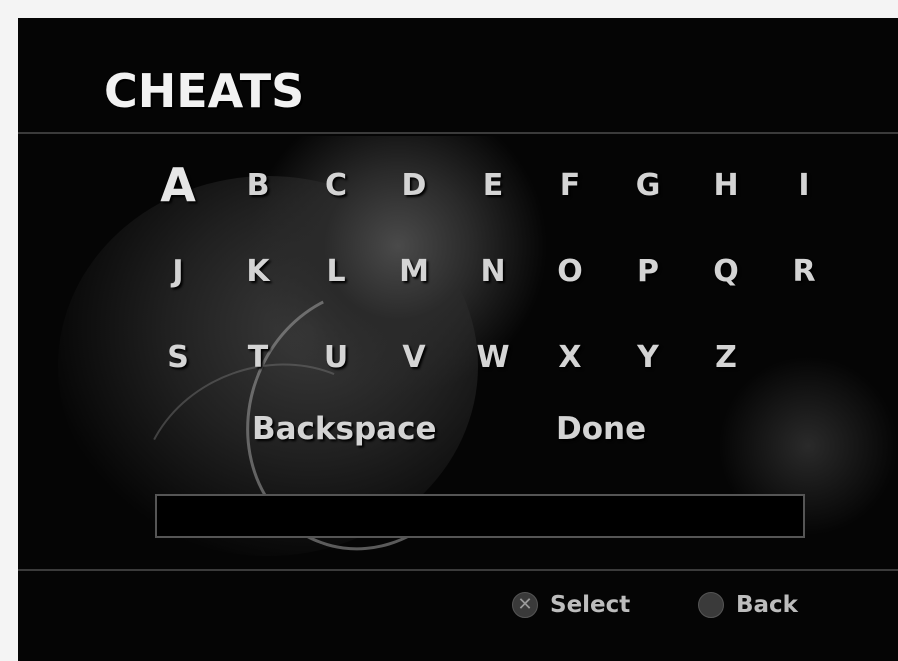 The width and height of the screenshot is (898, 661). What do you see at coordinates (414, 271) in the screenshot?
I see `key-m: M` at bounding box center [414, 271].